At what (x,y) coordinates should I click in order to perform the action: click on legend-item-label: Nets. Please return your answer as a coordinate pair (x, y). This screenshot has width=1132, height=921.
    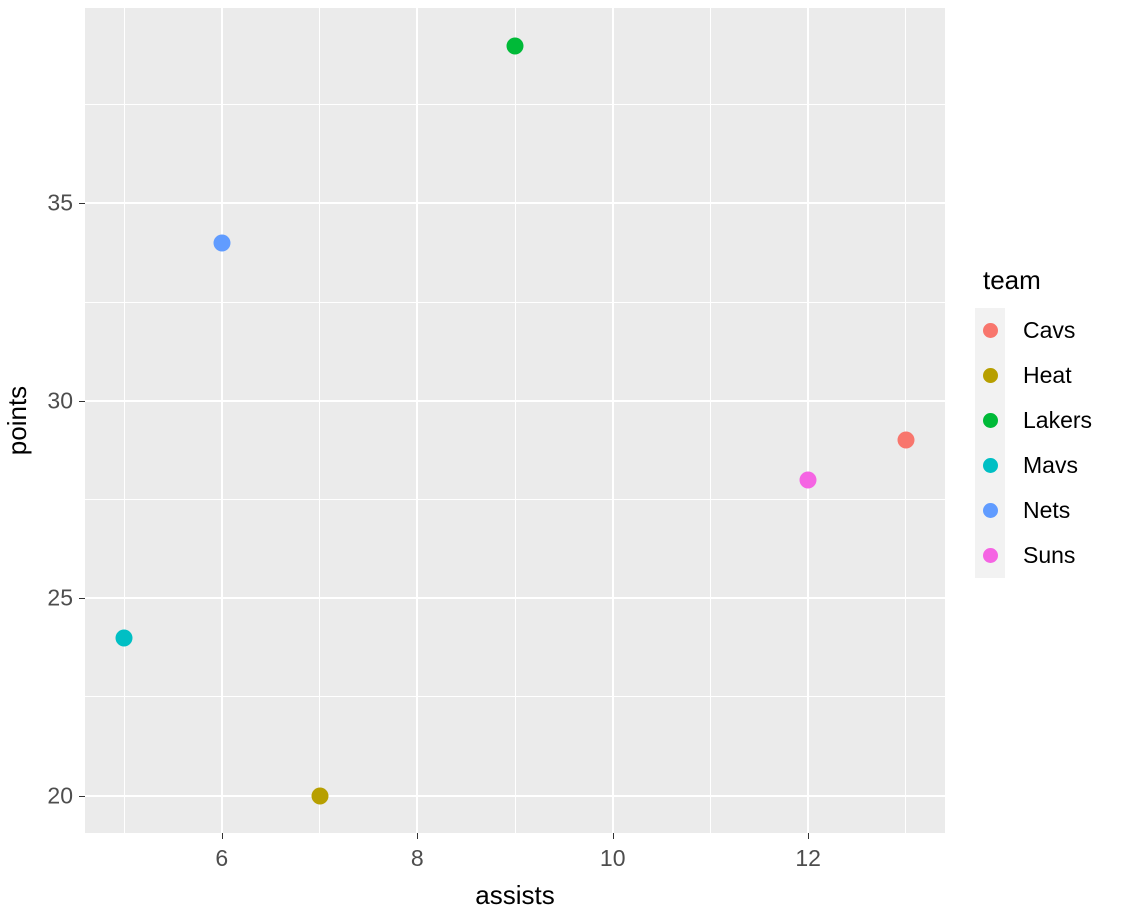
    Looking at the image, I should click on (1047, 510).